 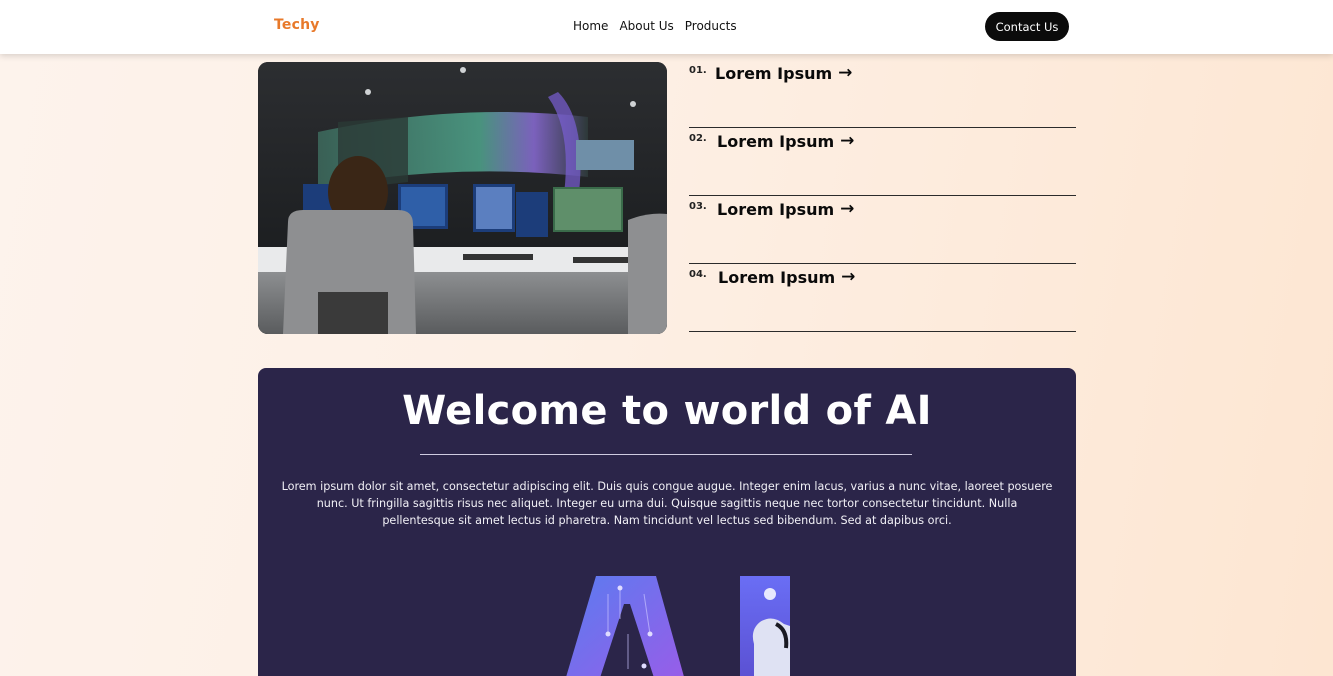 I want to click on nav-link-home: Home, so click(x=590, y=26).